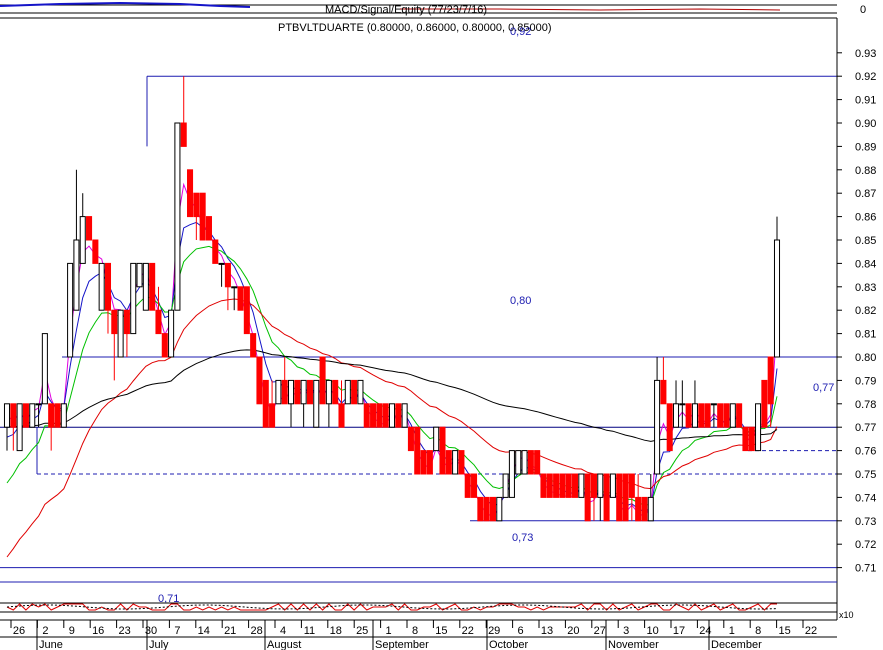 The height and width of the screenshot is (650, 883). What do you see at coordinates (521, 631) in the screenshot?
I see `x-tick-label: 6` at bounding box center [521, 631].